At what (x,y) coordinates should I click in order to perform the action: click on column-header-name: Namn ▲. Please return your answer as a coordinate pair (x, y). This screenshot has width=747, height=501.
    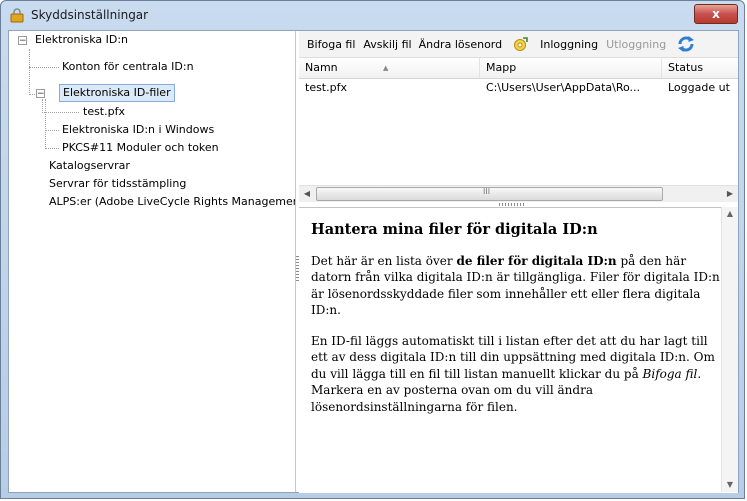
    Looking at the image, I should click on (389, 68).